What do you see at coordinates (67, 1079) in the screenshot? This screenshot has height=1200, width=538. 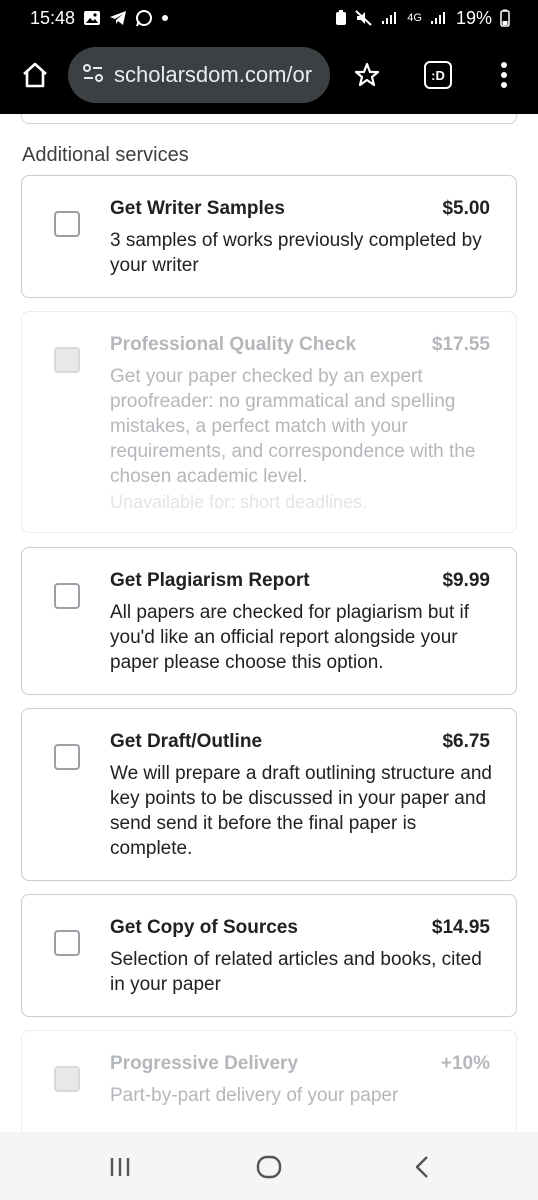 I see `checkbox-progressive-delivery` at bounding box center [67, 1079].